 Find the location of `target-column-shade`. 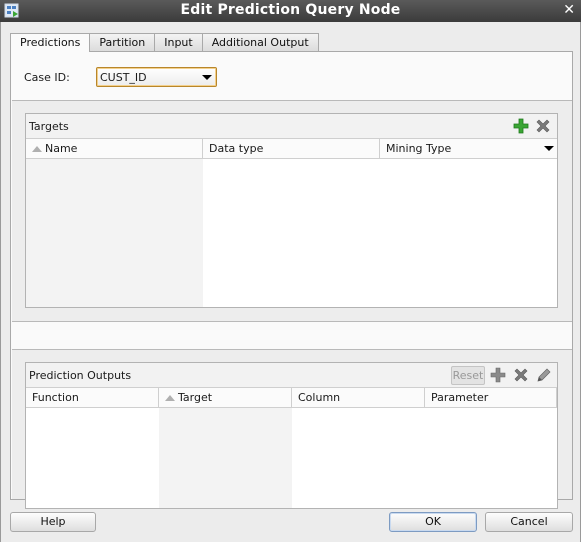

target-column-shade is located at coordinates (225, 458).